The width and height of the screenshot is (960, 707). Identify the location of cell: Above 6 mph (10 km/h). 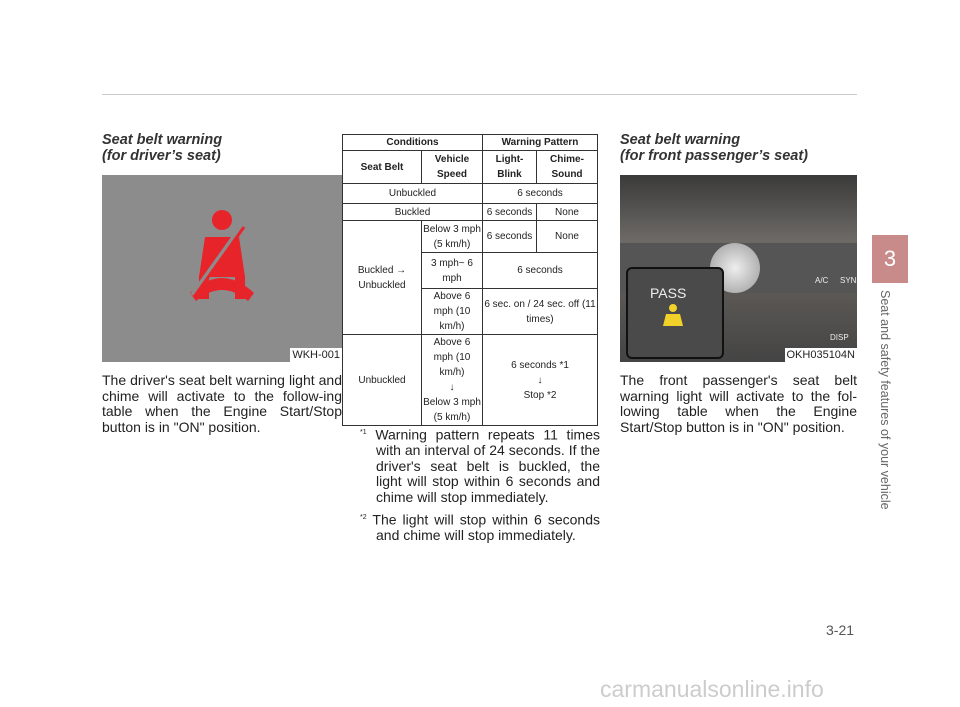
(452, 311).